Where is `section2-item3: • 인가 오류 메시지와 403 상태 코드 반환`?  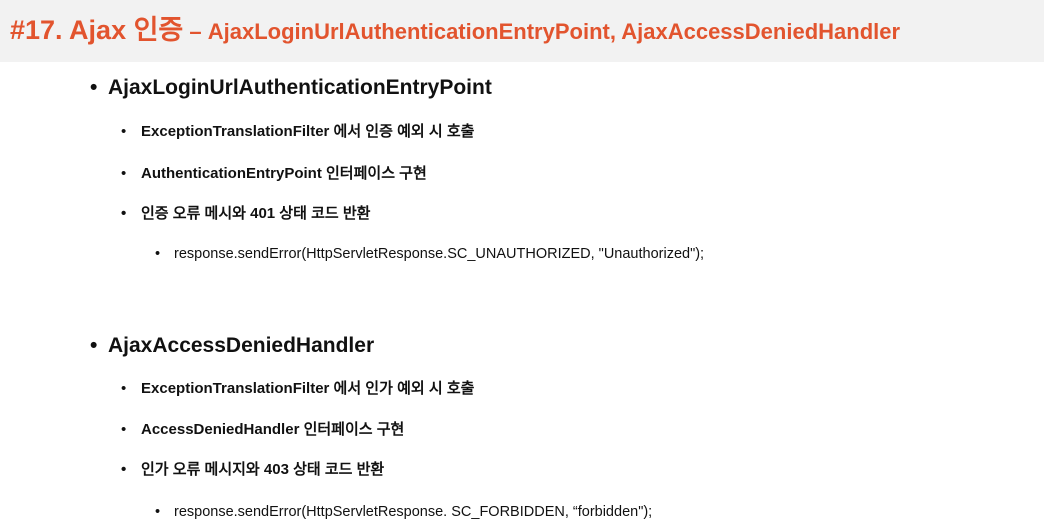 section2-item3: • 인가 오류 메시지와 403 상태 코드 반환 is located at coordinates (252, 470).